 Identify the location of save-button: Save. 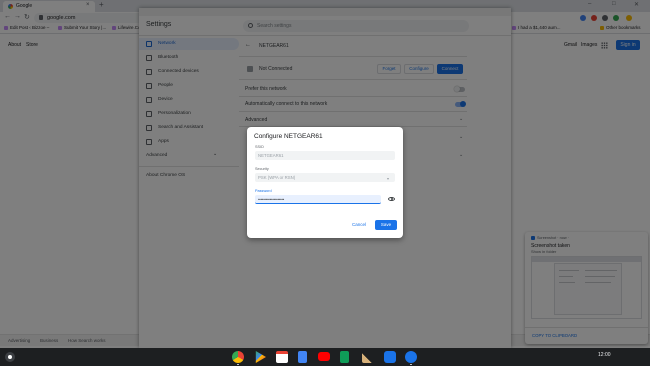
(386, 225).